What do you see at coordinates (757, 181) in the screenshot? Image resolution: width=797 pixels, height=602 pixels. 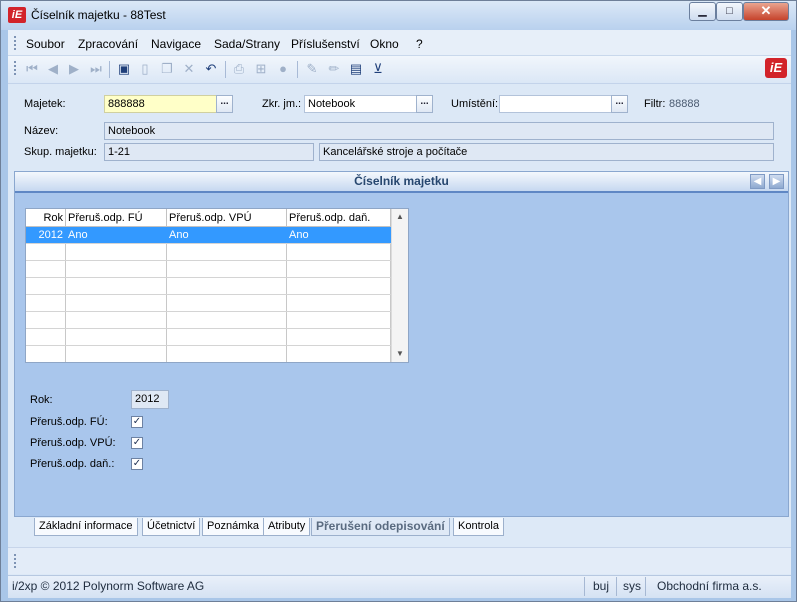 I see `prev-page-arrow-icon: ◀` at bounding box center [757, 181].